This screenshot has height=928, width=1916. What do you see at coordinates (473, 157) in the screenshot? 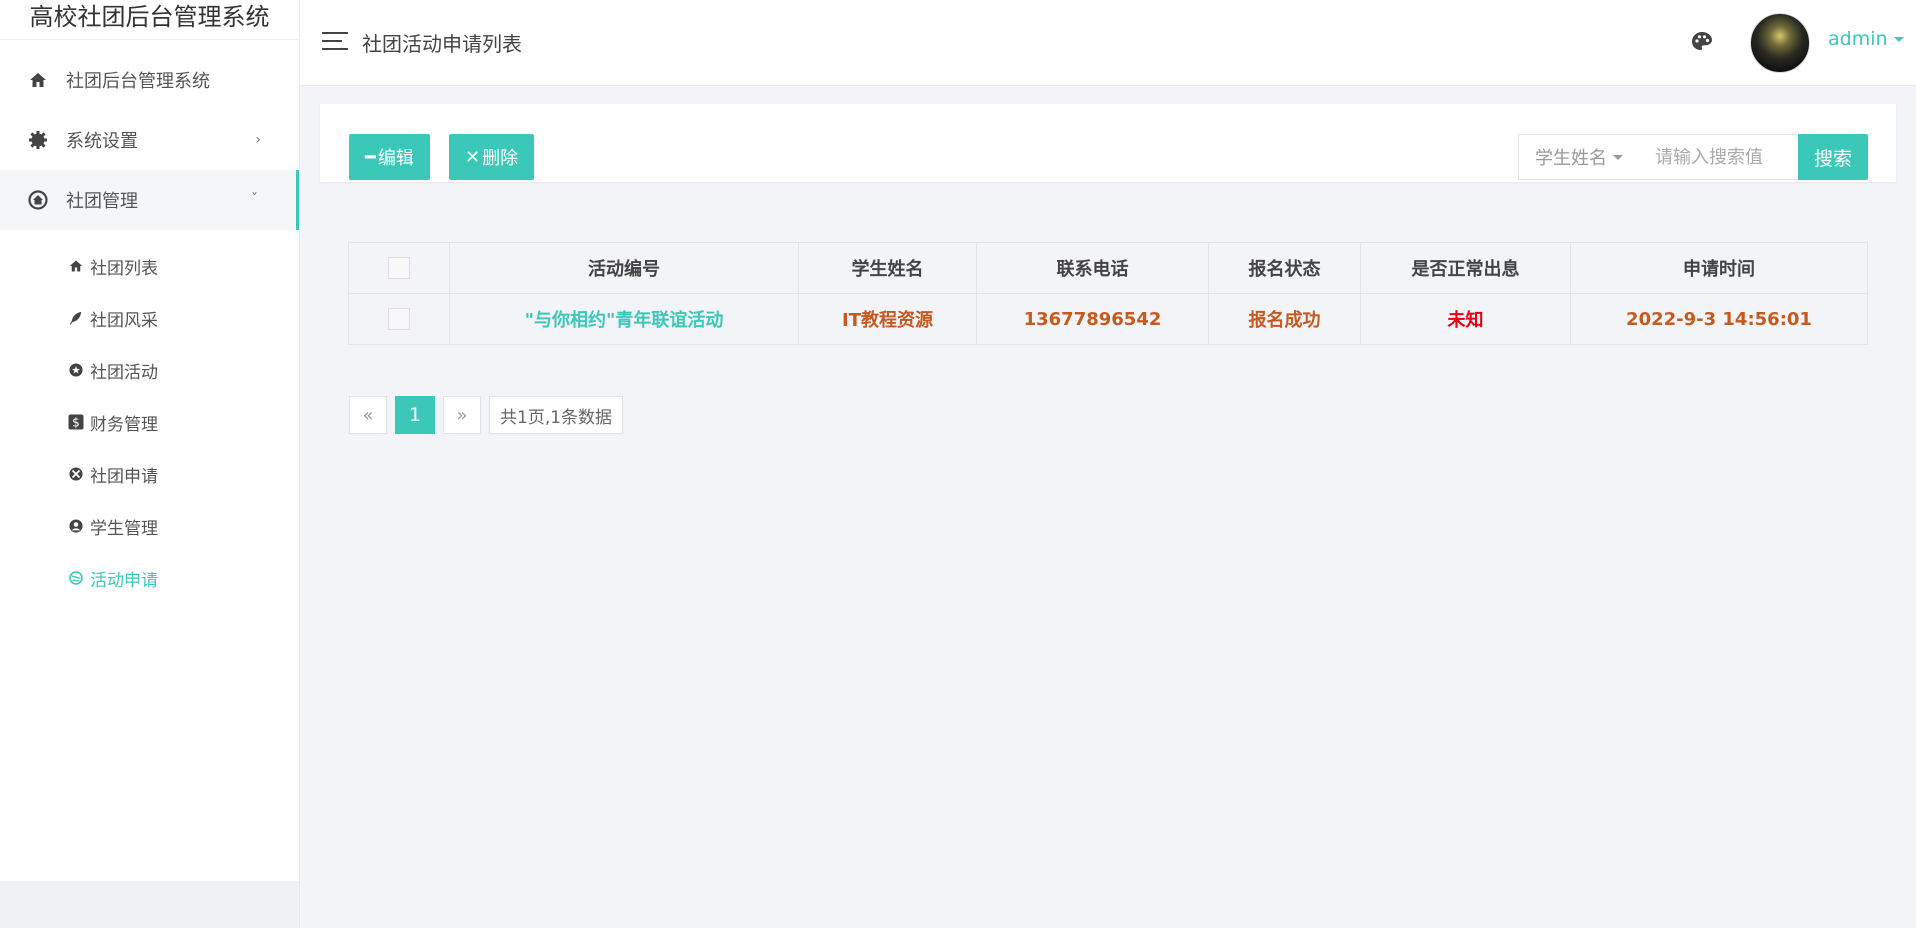
I see `close-icon: ✕` at bounding box center [473, 157].